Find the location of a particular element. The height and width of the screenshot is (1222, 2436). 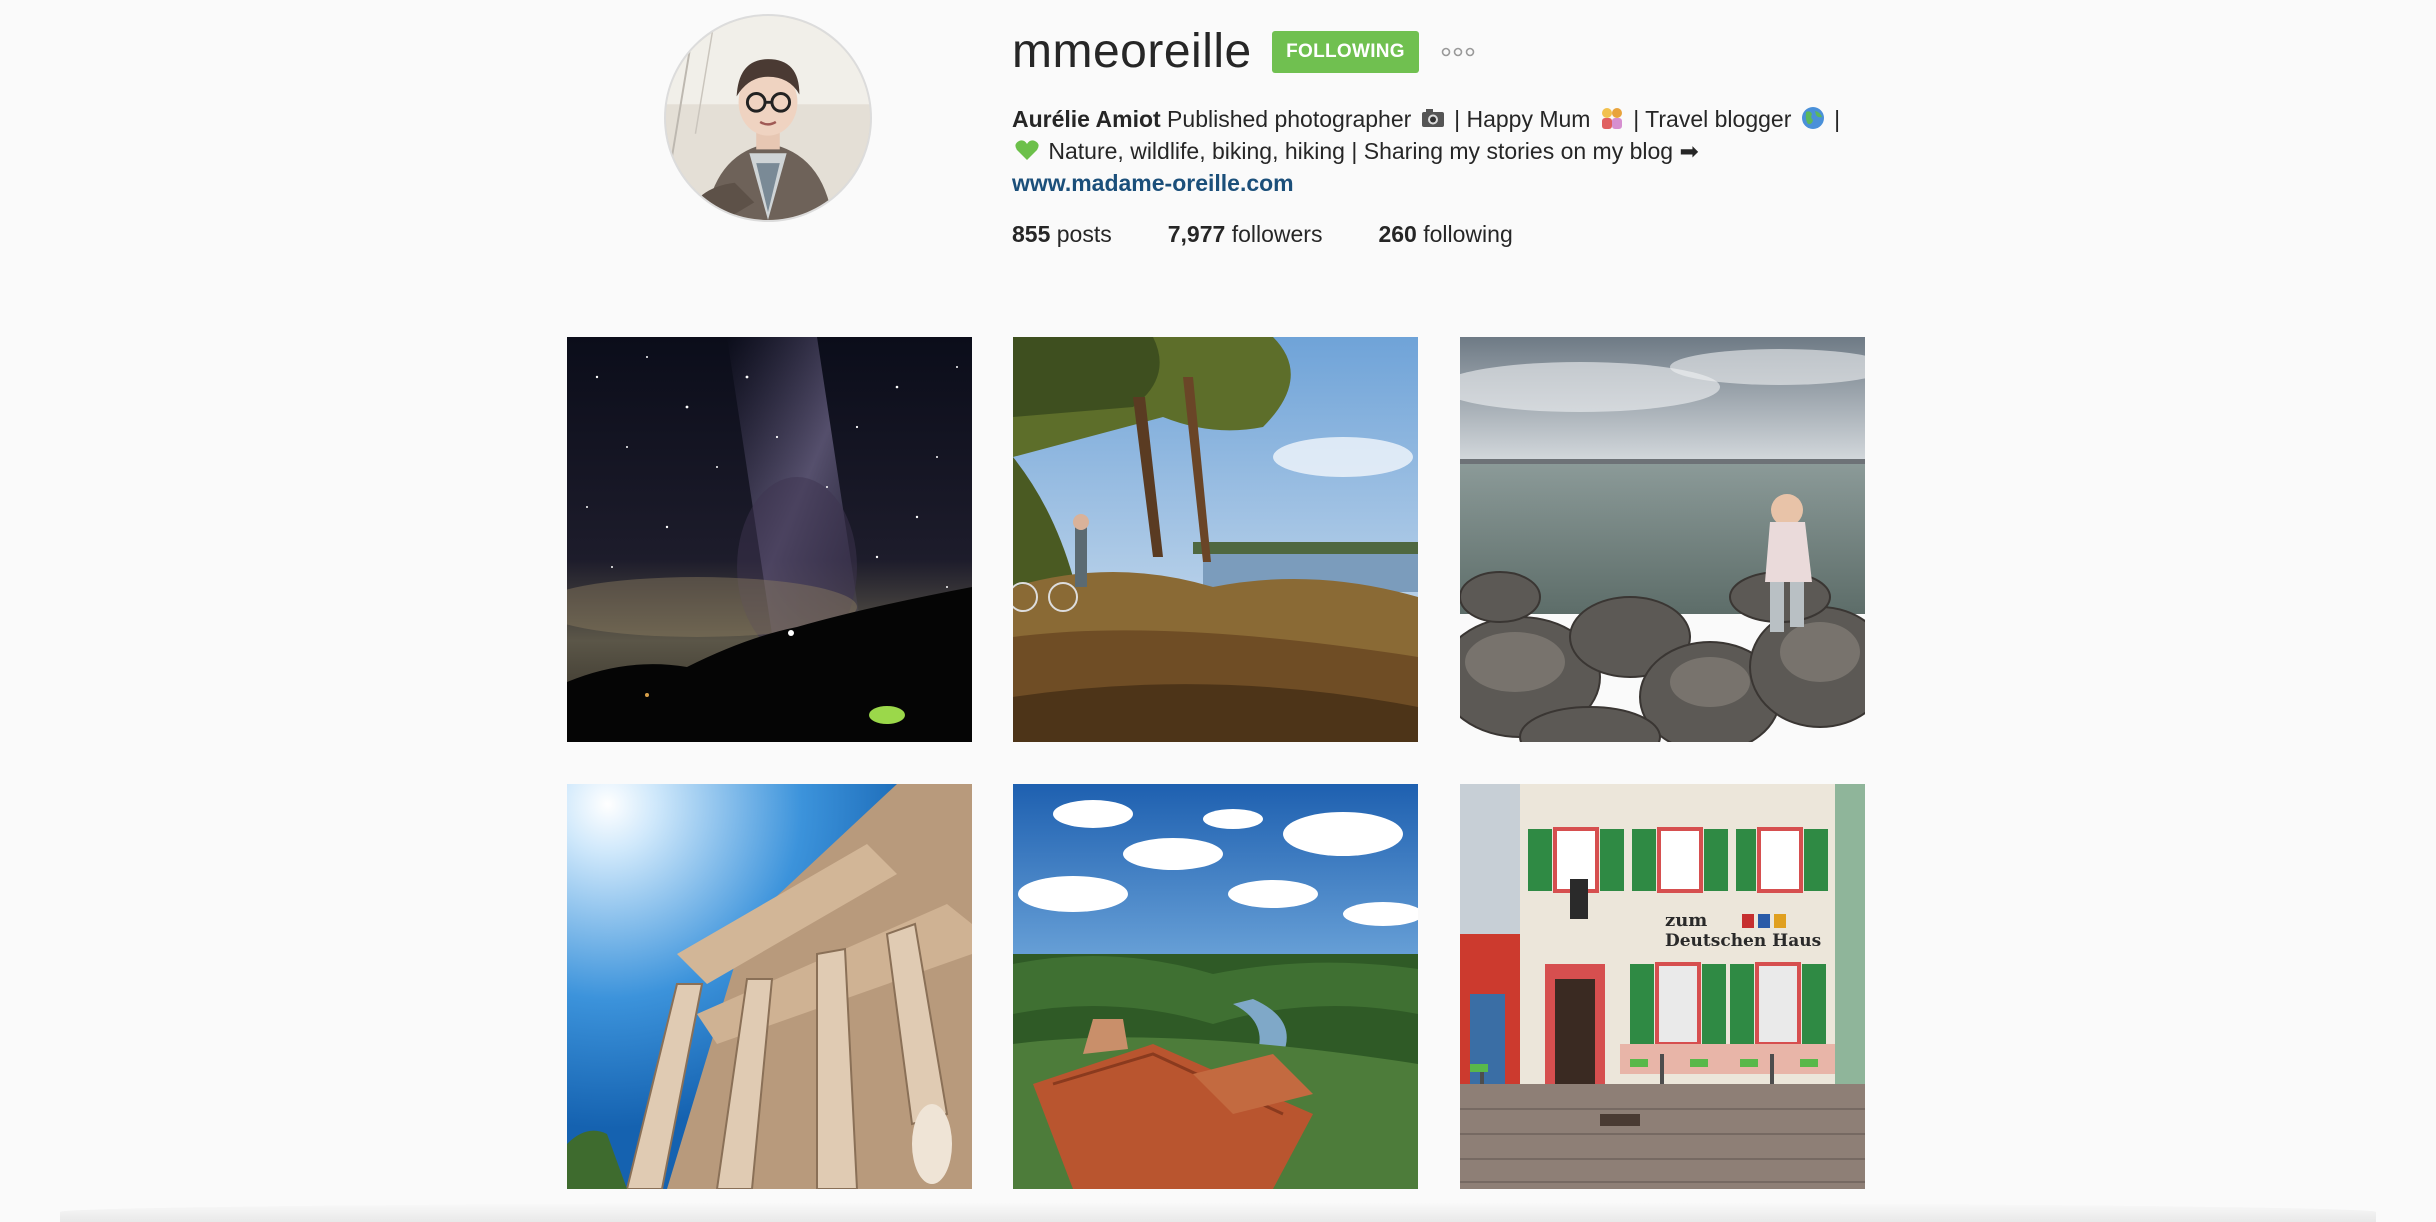

post-thumbnail-child-rocks is located at coordinates (1662, 539).